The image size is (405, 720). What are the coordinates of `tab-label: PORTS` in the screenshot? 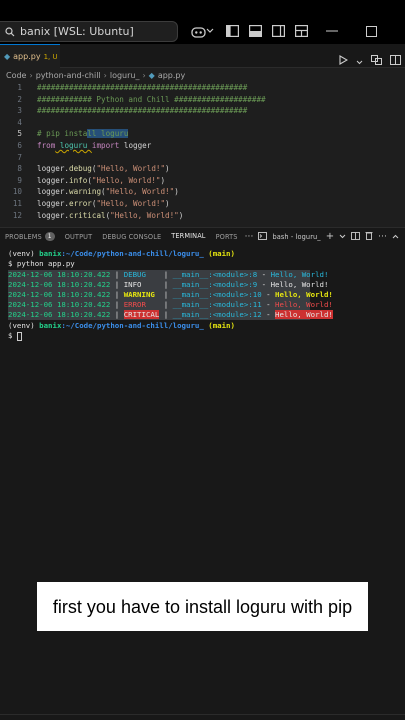 It's located at (226, 236).